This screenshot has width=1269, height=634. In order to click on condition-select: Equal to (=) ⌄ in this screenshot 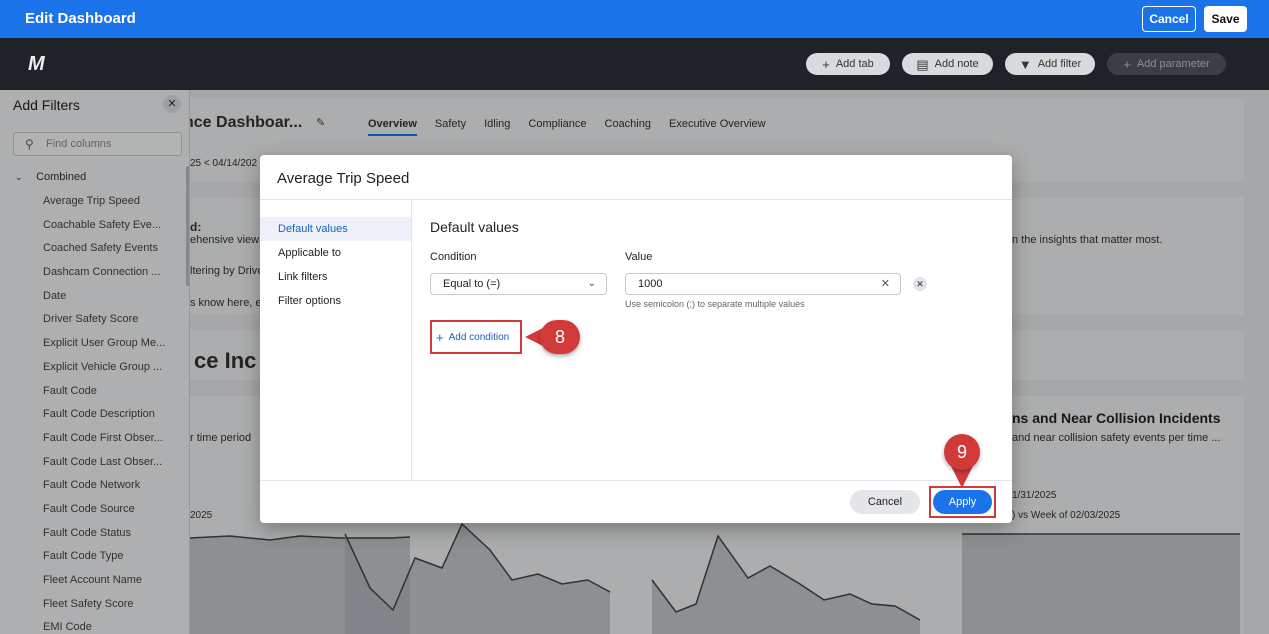, I will do `click(518, 284)`.